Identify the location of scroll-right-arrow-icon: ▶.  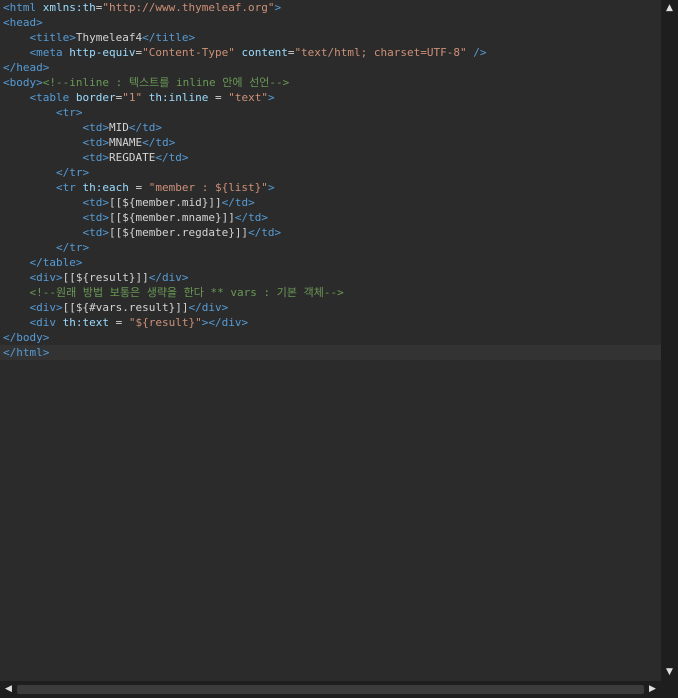
(652, 689).